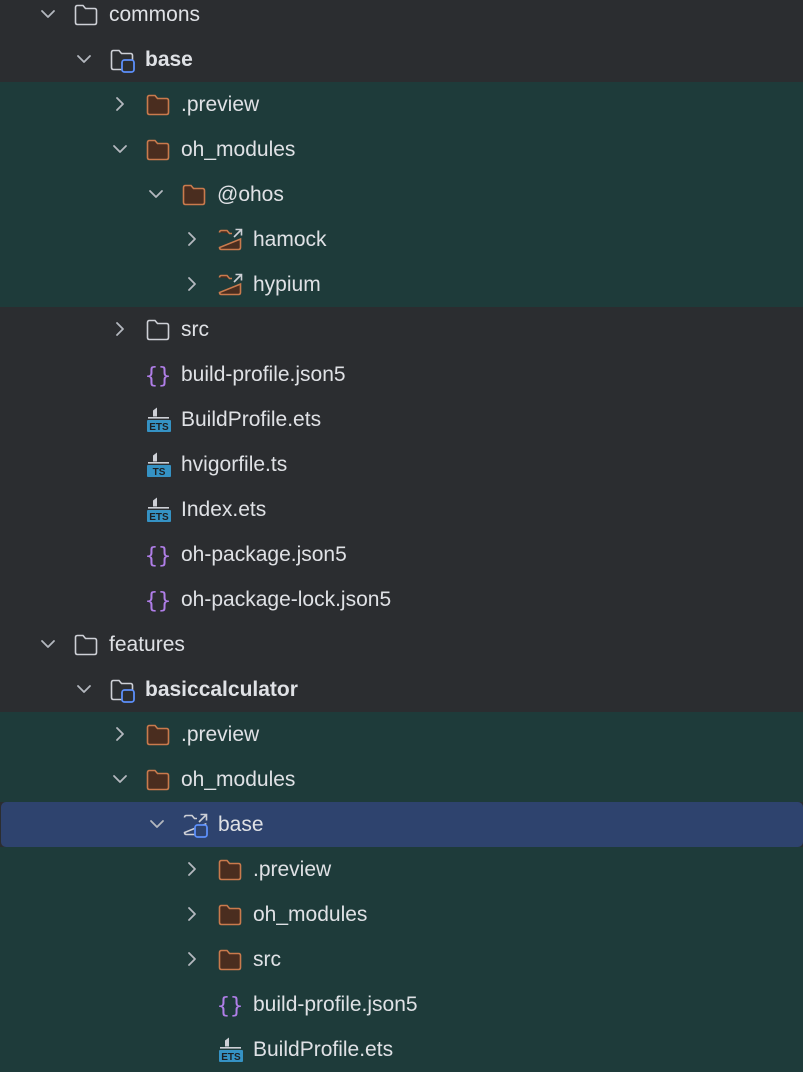 This screenshot has width=803, height=1072. What do you see at coordinates (286, 599) in the screenshot?
I see `tree-item-label: oh-package-lock.json5` at bounding box center [286, 599].